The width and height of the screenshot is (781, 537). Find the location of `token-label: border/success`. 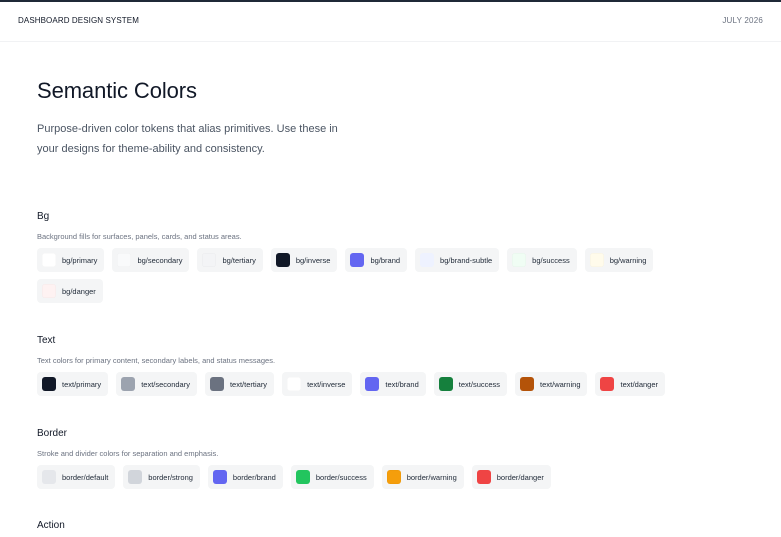

token-label: border/success is located at coordinates (341, 477).